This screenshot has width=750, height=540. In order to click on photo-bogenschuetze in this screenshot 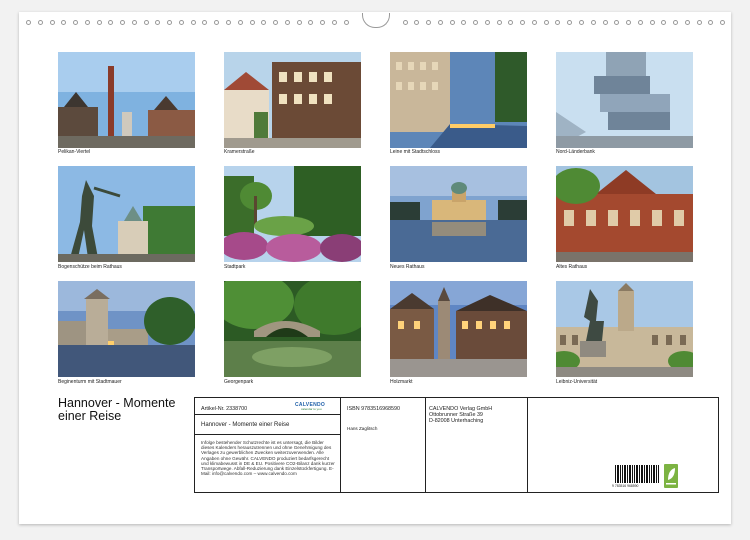, I will do `click(126, 214)`.